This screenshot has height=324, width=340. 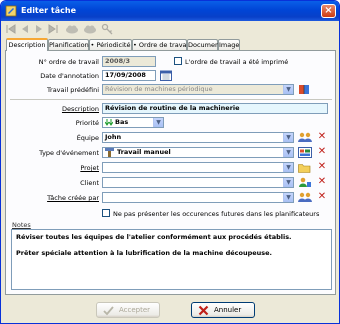 What do you see at coordinates (305, 197) in the screenshot?
I see `users-icon` at bounding box center [305, 197].